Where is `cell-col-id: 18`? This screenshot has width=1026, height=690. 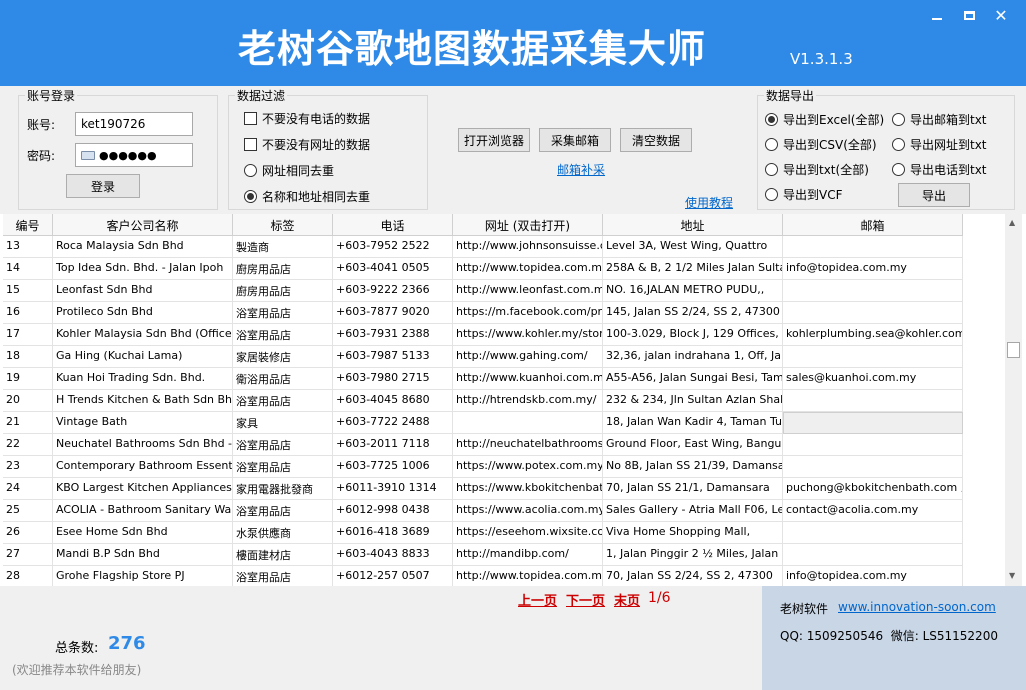 cell-col-id: 18 is located at coordinates (28, 357).